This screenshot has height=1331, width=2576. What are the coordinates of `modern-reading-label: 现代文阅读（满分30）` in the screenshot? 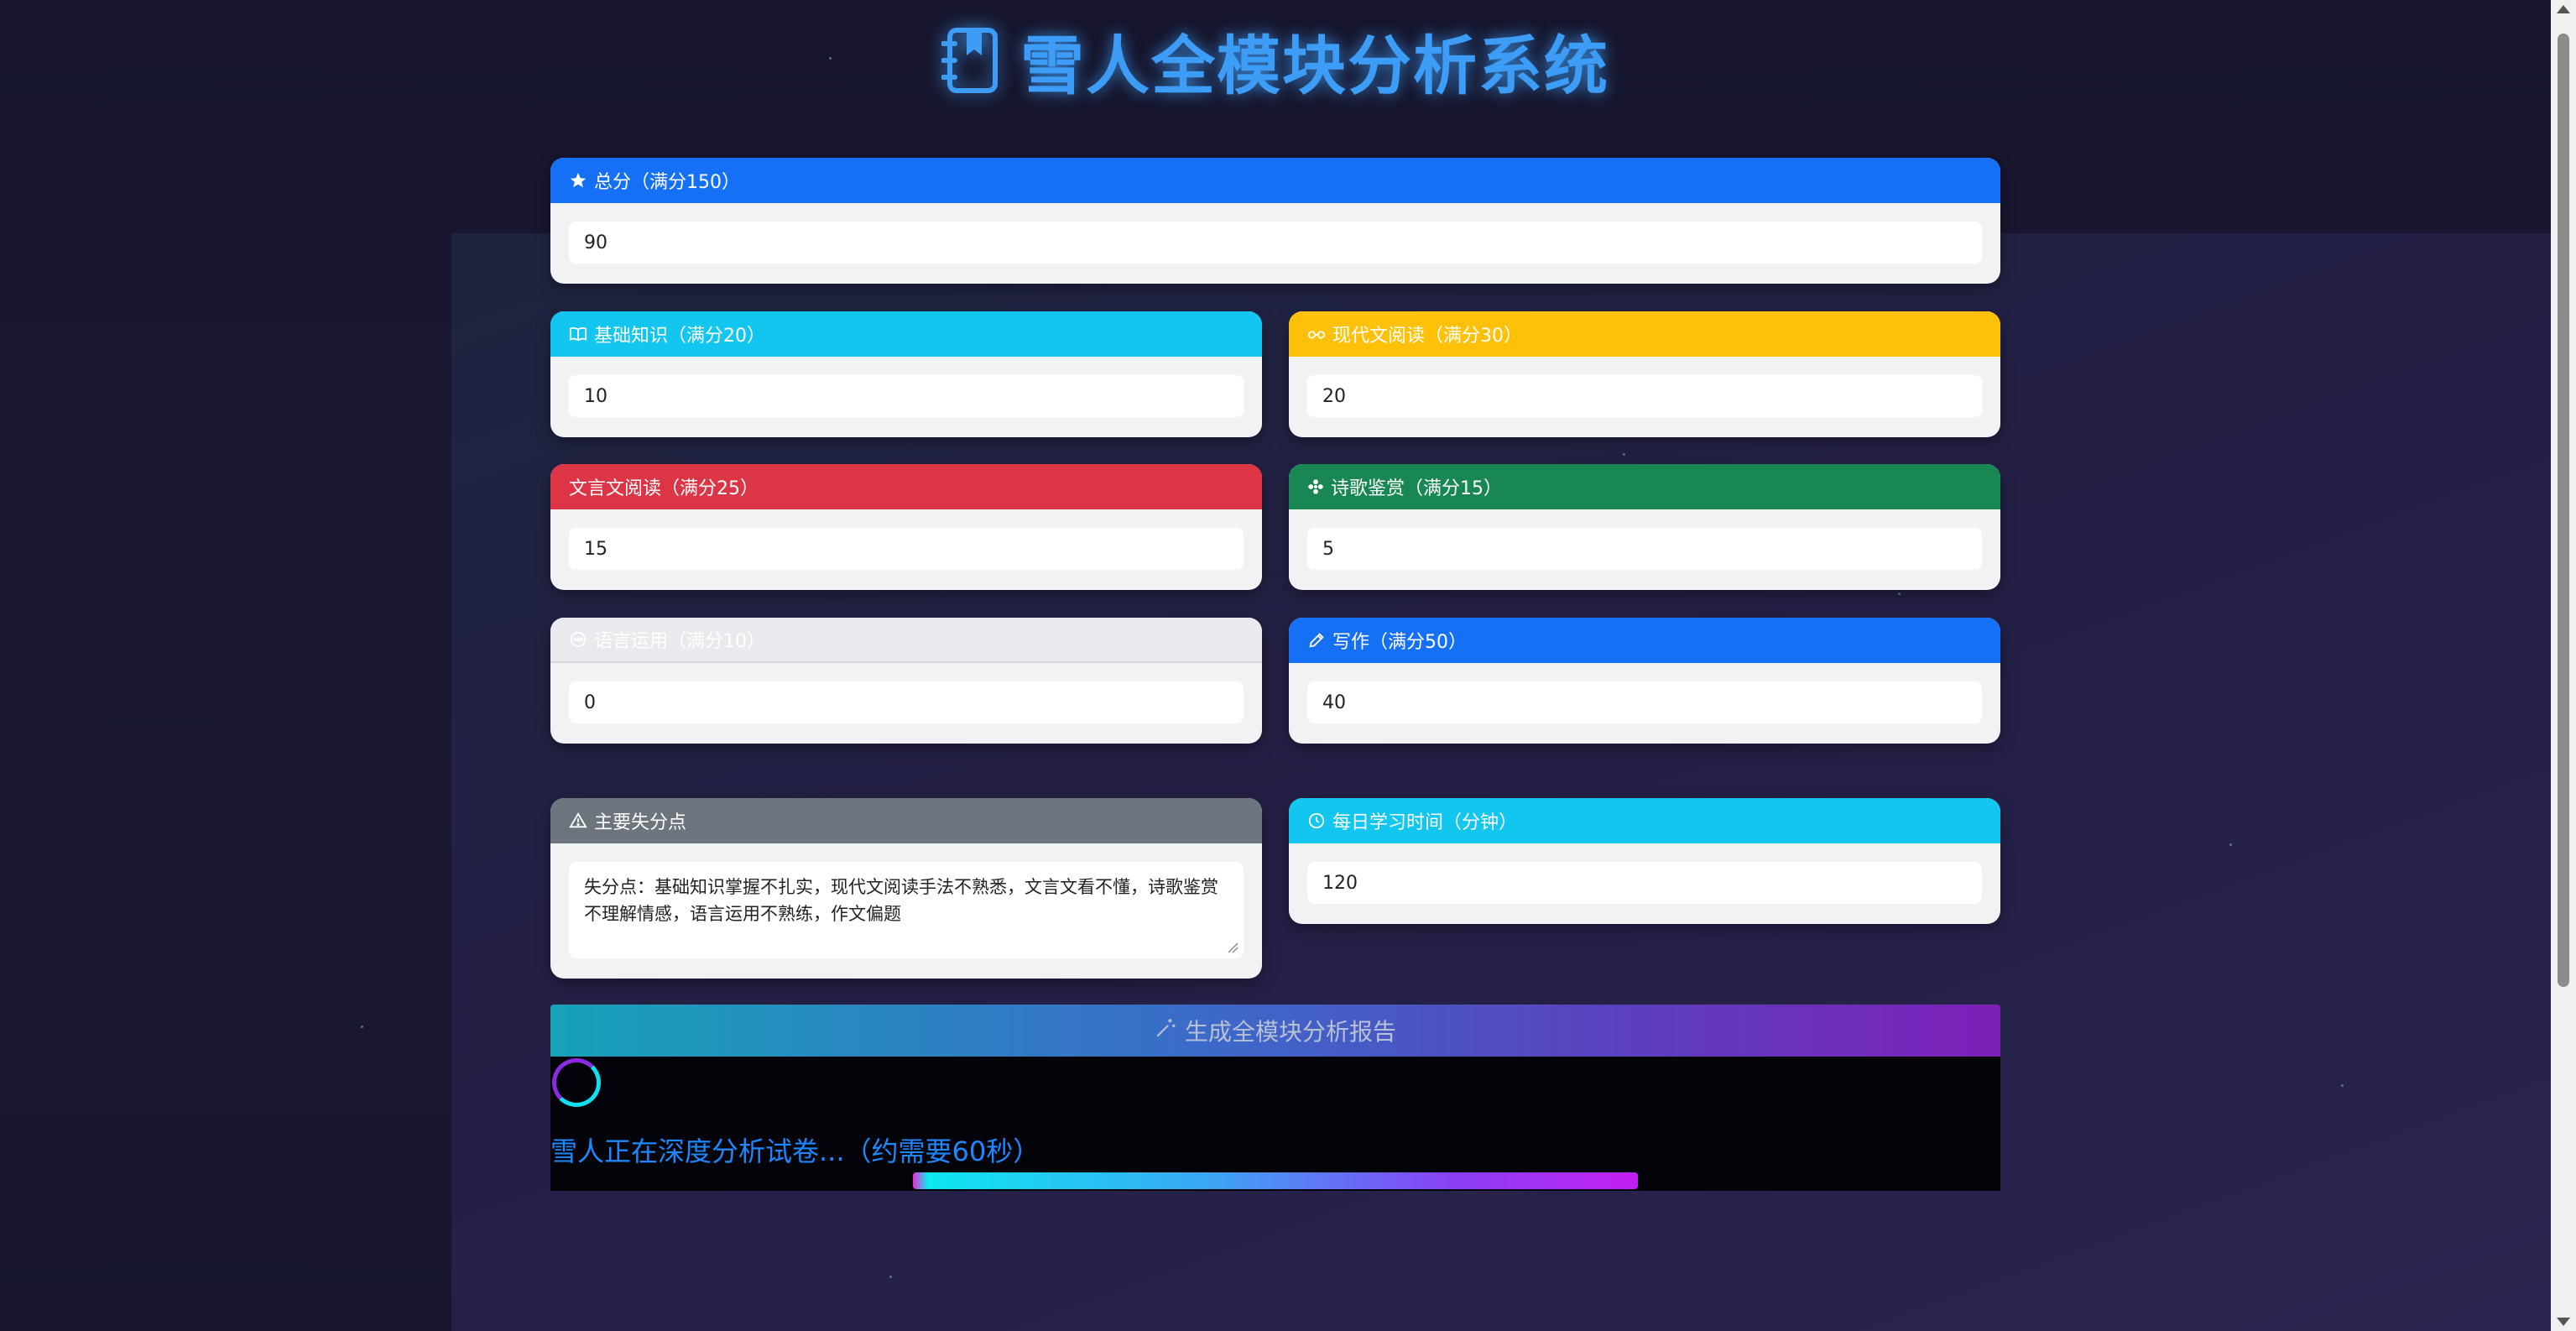 It's located at (1427, 336).